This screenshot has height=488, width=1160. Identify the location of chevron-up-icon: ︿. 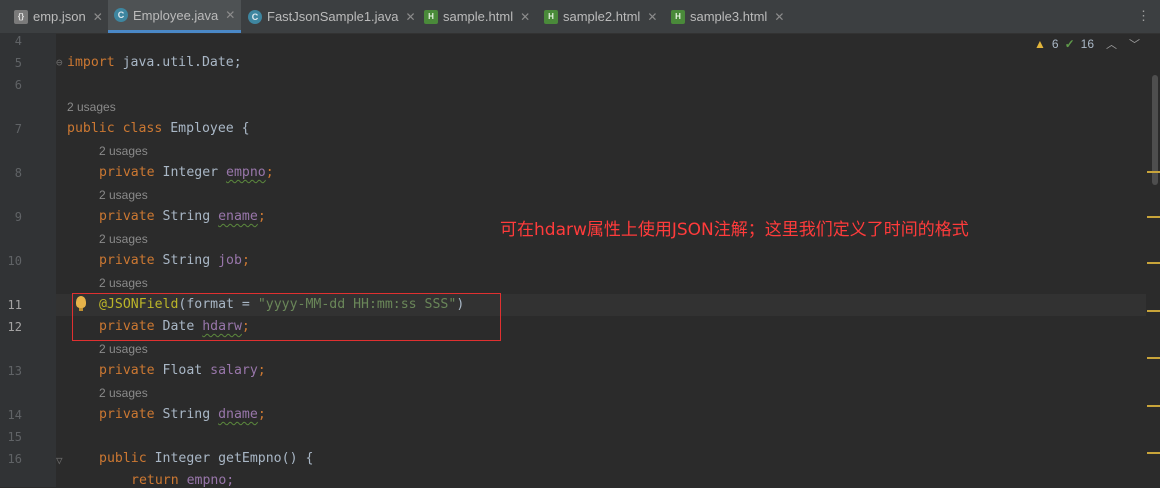
(1111, 44).